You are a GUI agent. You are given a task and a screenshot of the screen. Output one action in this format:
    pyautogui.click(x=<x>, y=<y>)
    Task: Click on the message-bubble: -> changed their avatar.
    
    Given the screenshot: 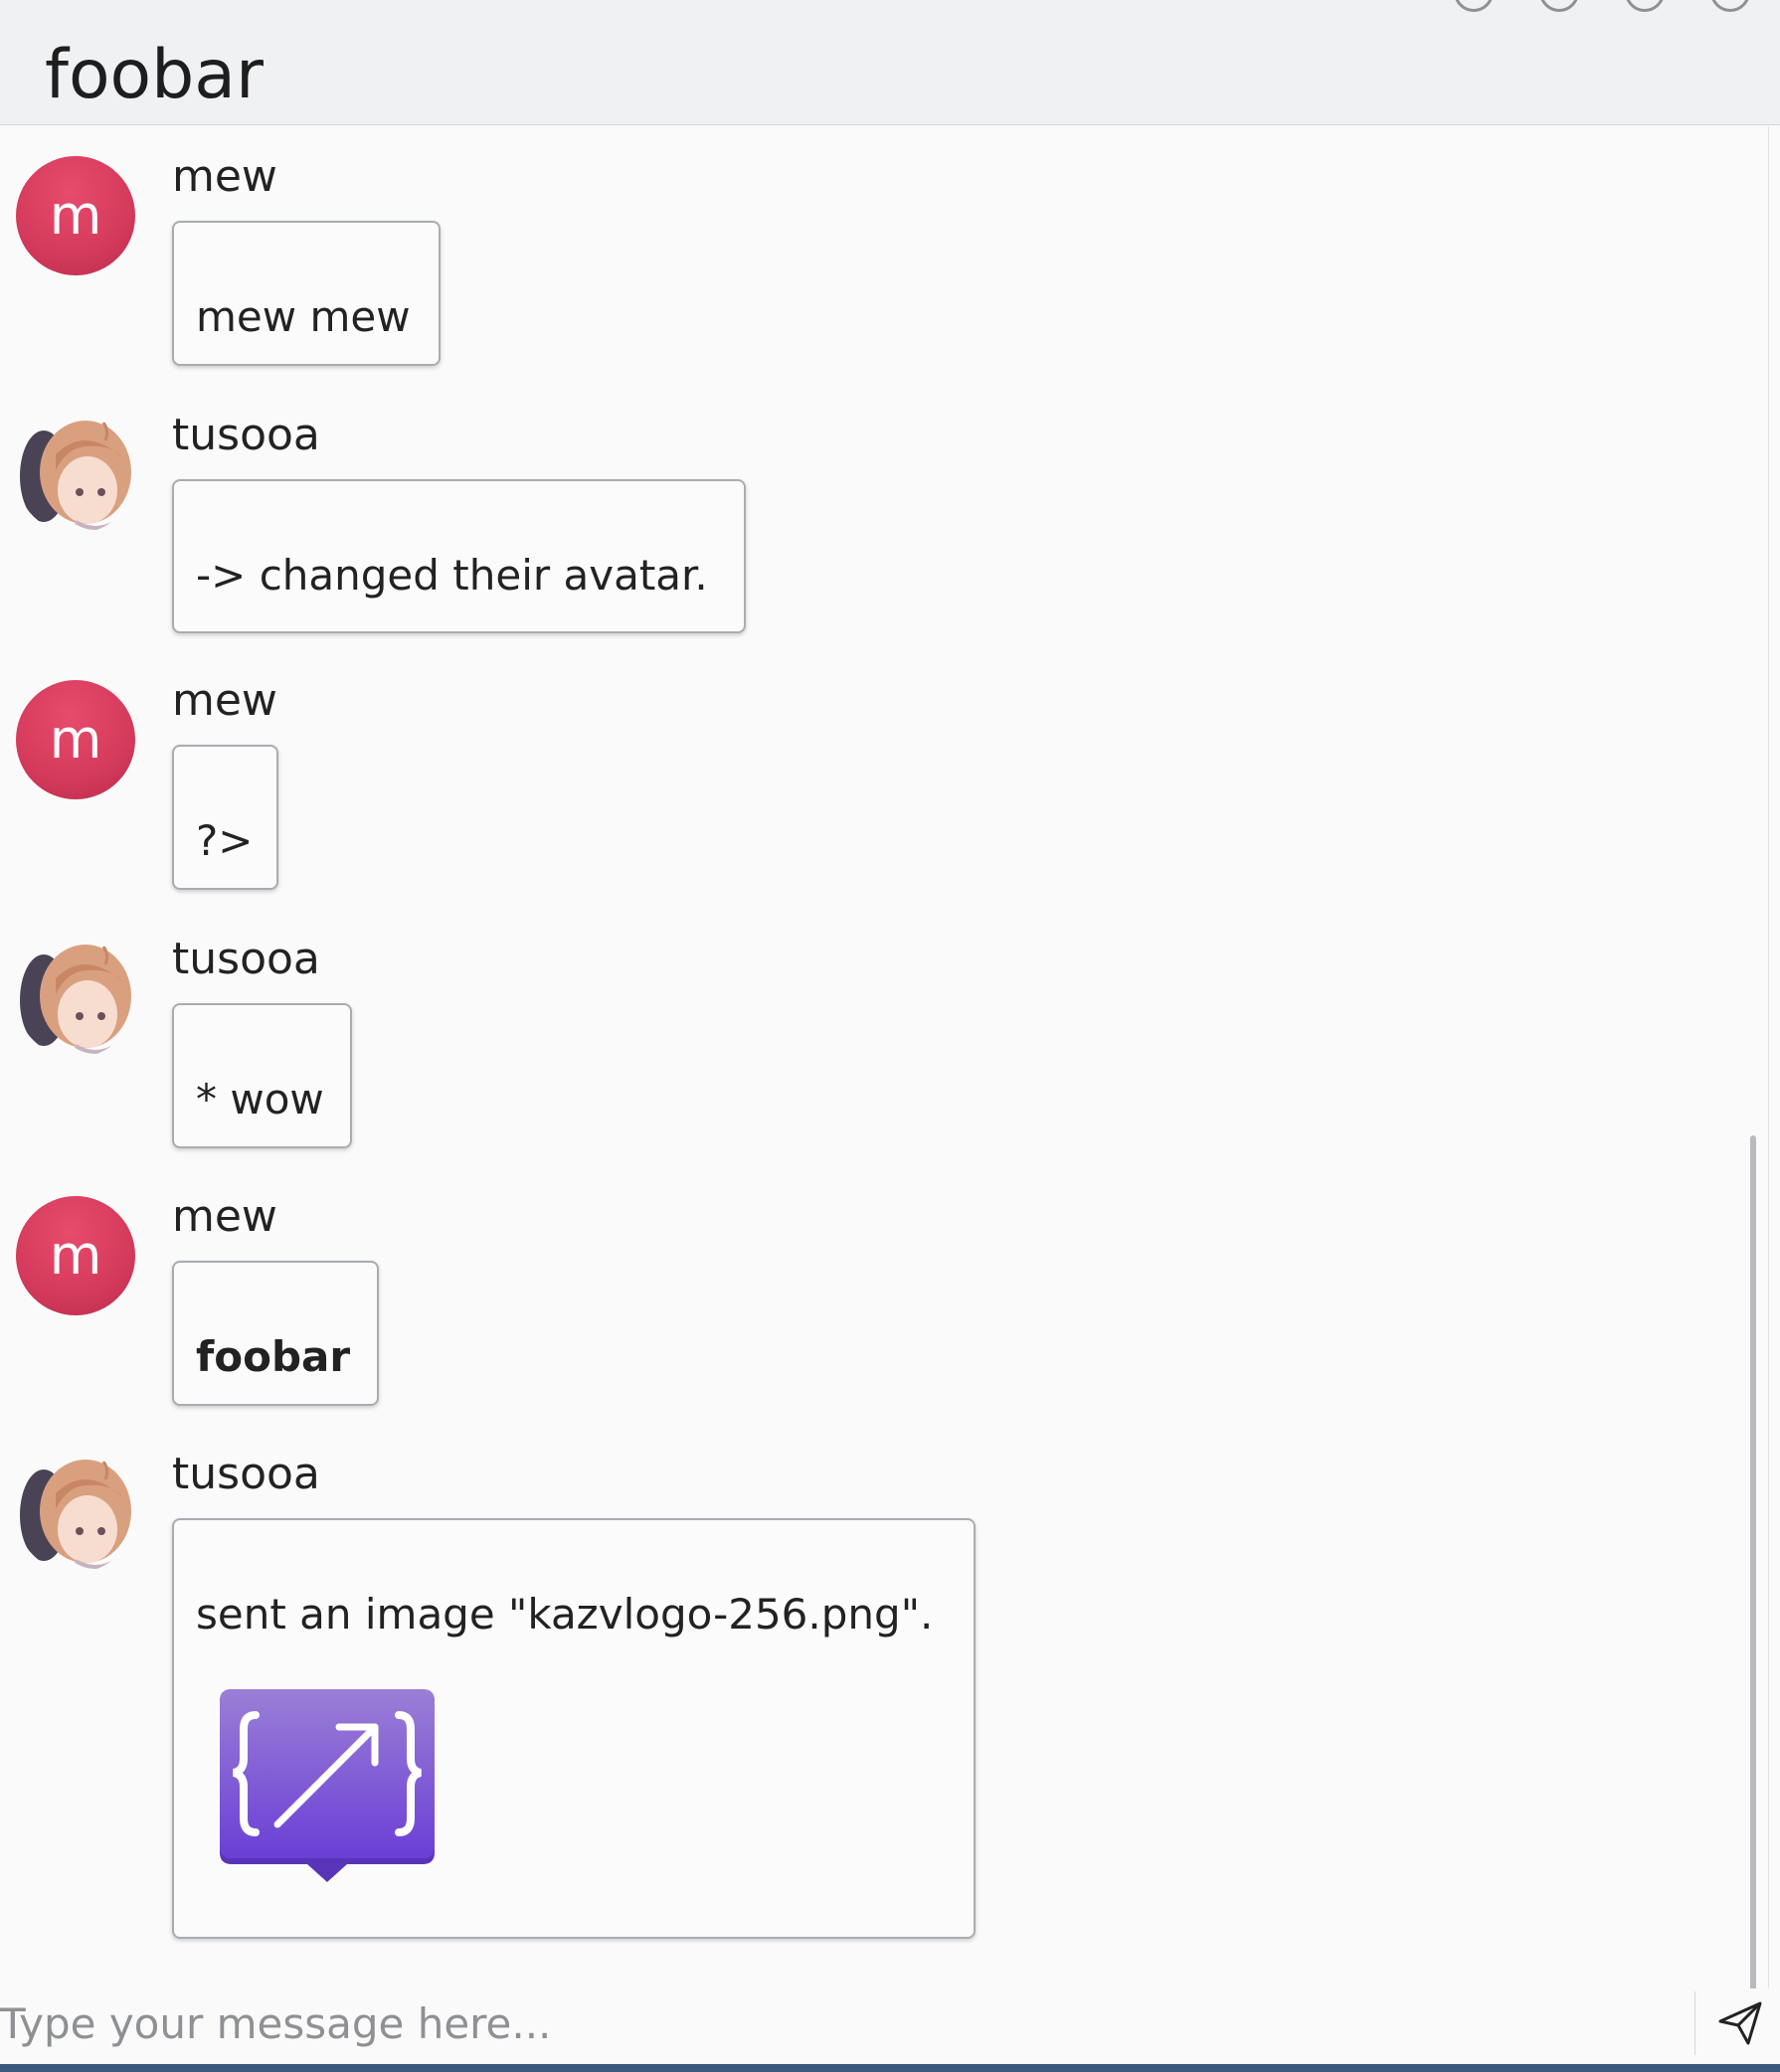 What is the action you would take?
    pyautogui.click(x=459, y=556)
    